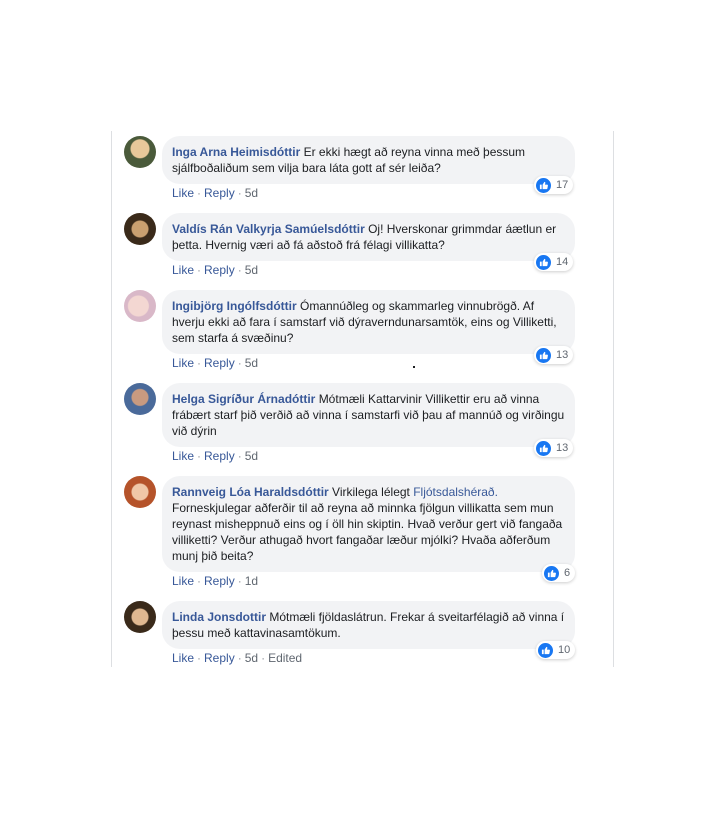 The width and height of the screenshot is (717, 814). I want to click on reaction-count: 10, so click(564, 650).